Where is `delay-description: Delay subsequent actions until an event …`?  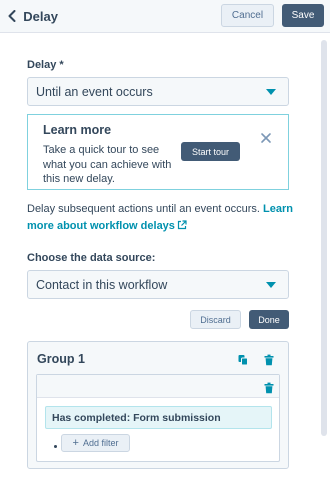 delay-description: Delay subsequent actions until an event … is located at coordinates (162, 218).